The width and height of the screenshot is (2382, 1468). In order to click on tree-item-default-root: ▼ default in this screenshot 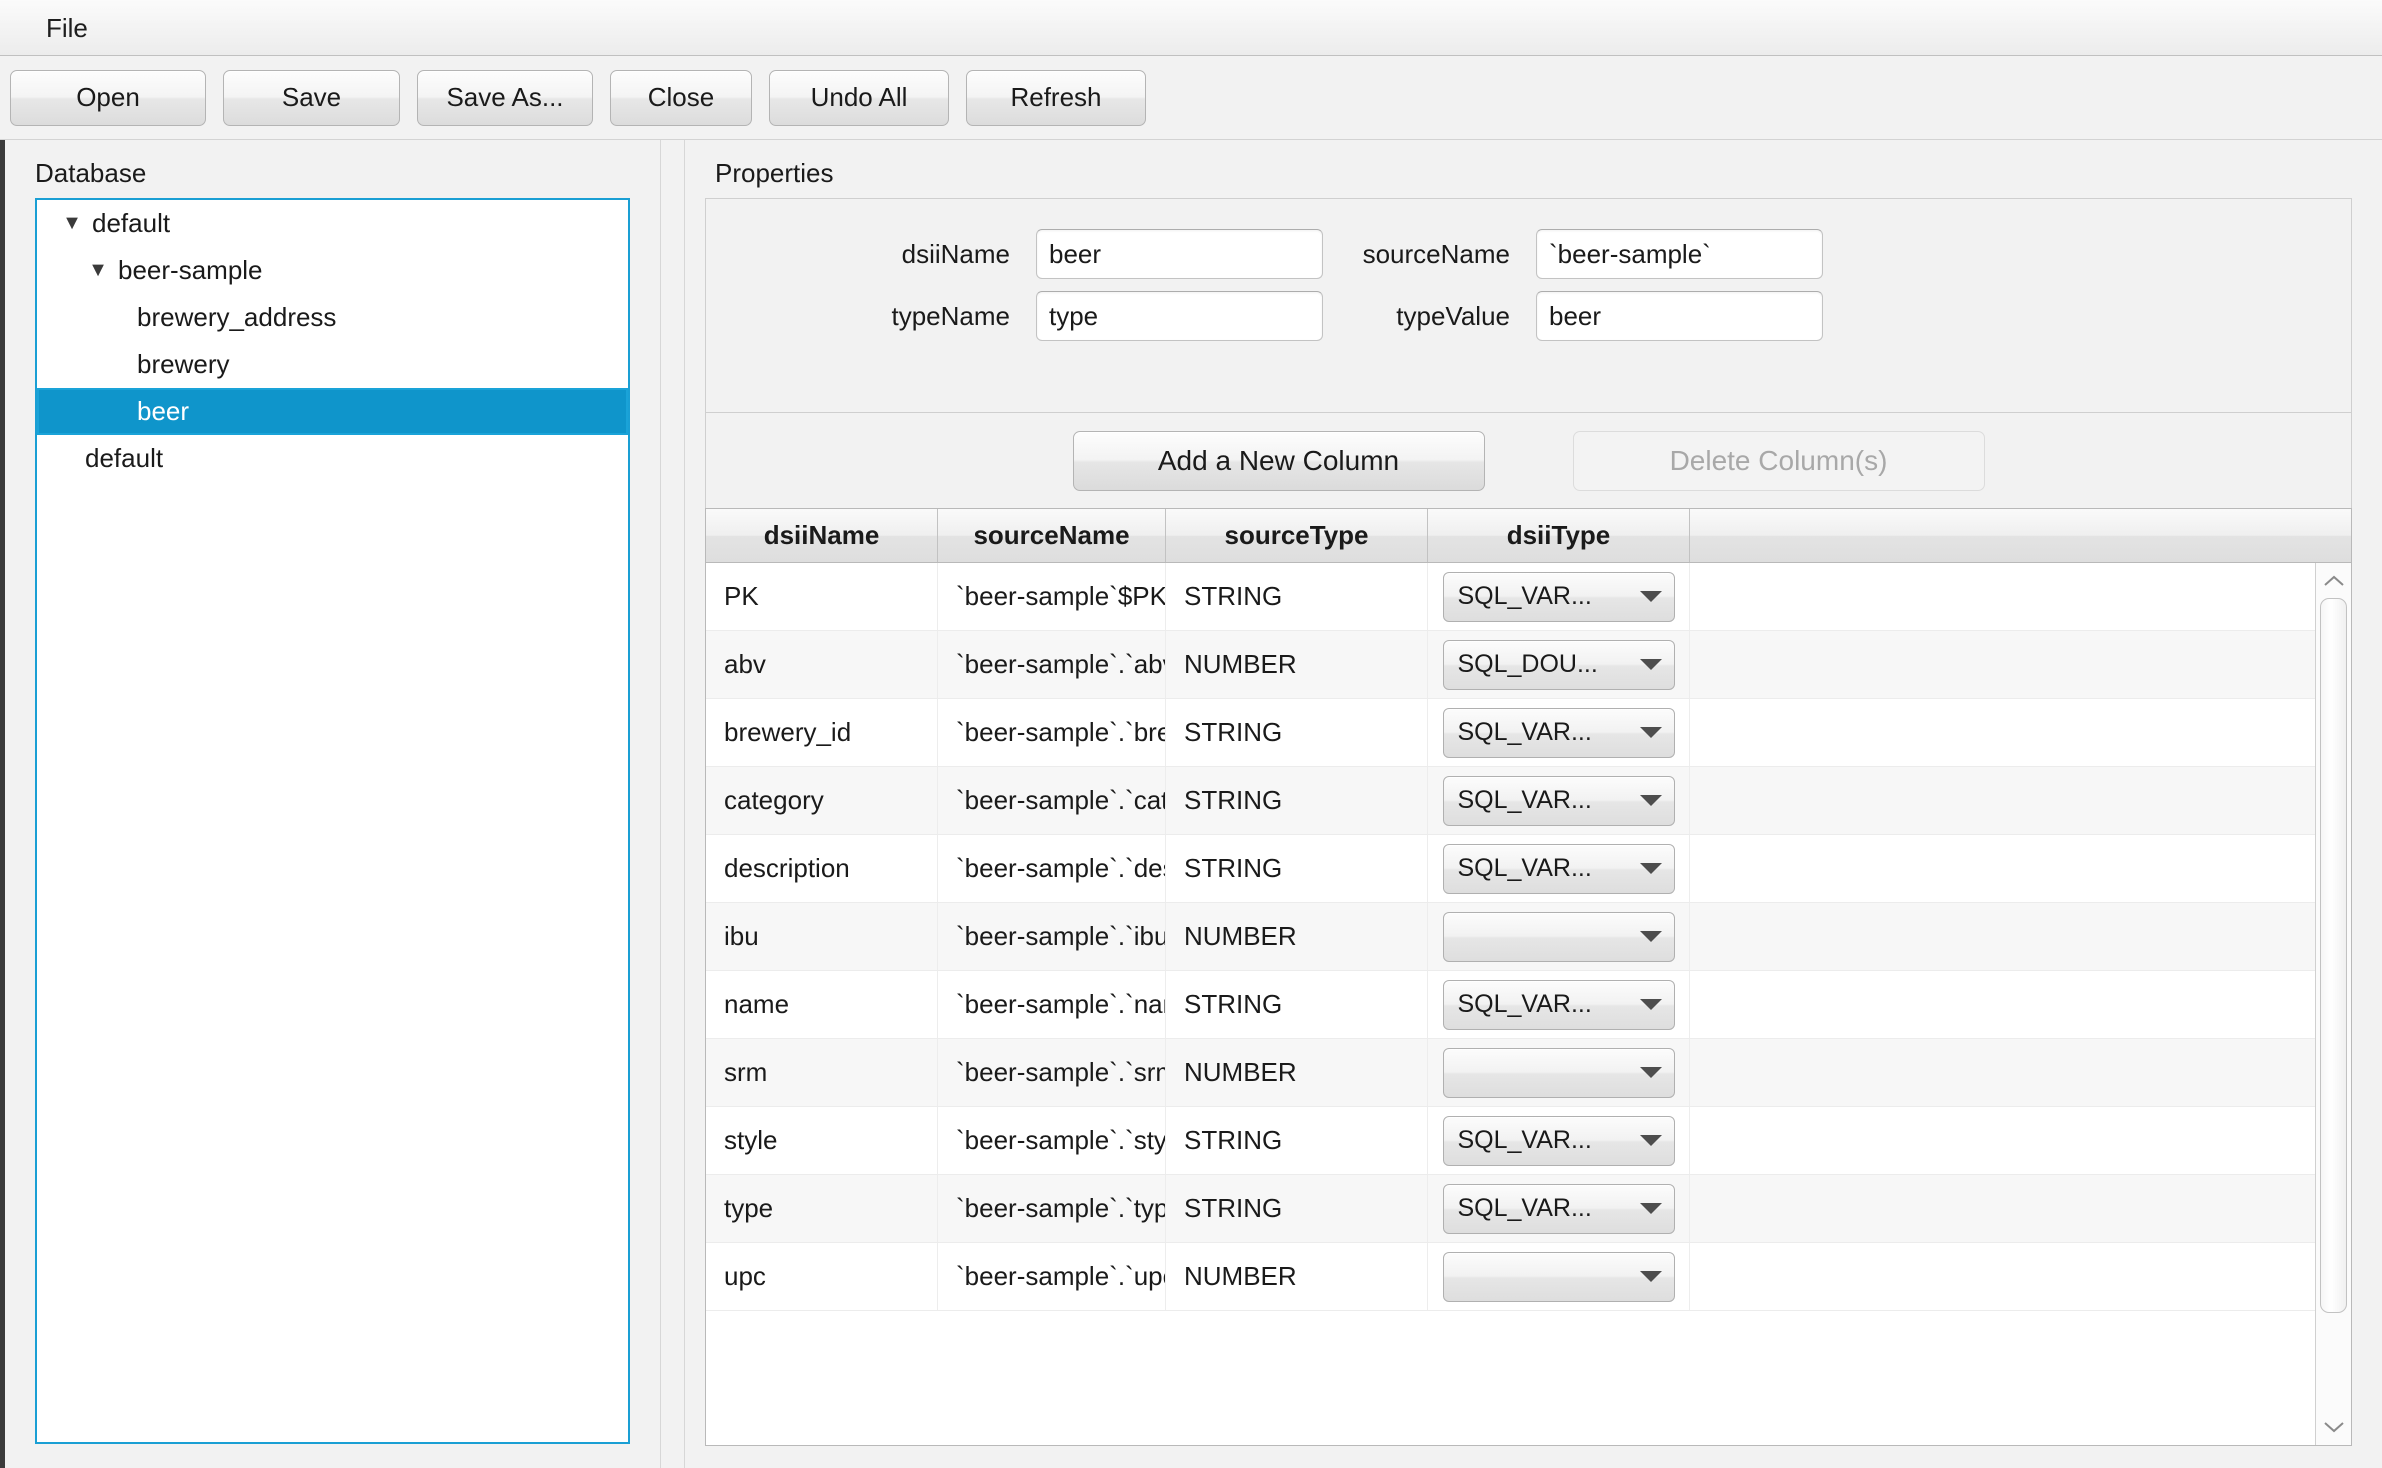, I will do `click(332, 223)`.